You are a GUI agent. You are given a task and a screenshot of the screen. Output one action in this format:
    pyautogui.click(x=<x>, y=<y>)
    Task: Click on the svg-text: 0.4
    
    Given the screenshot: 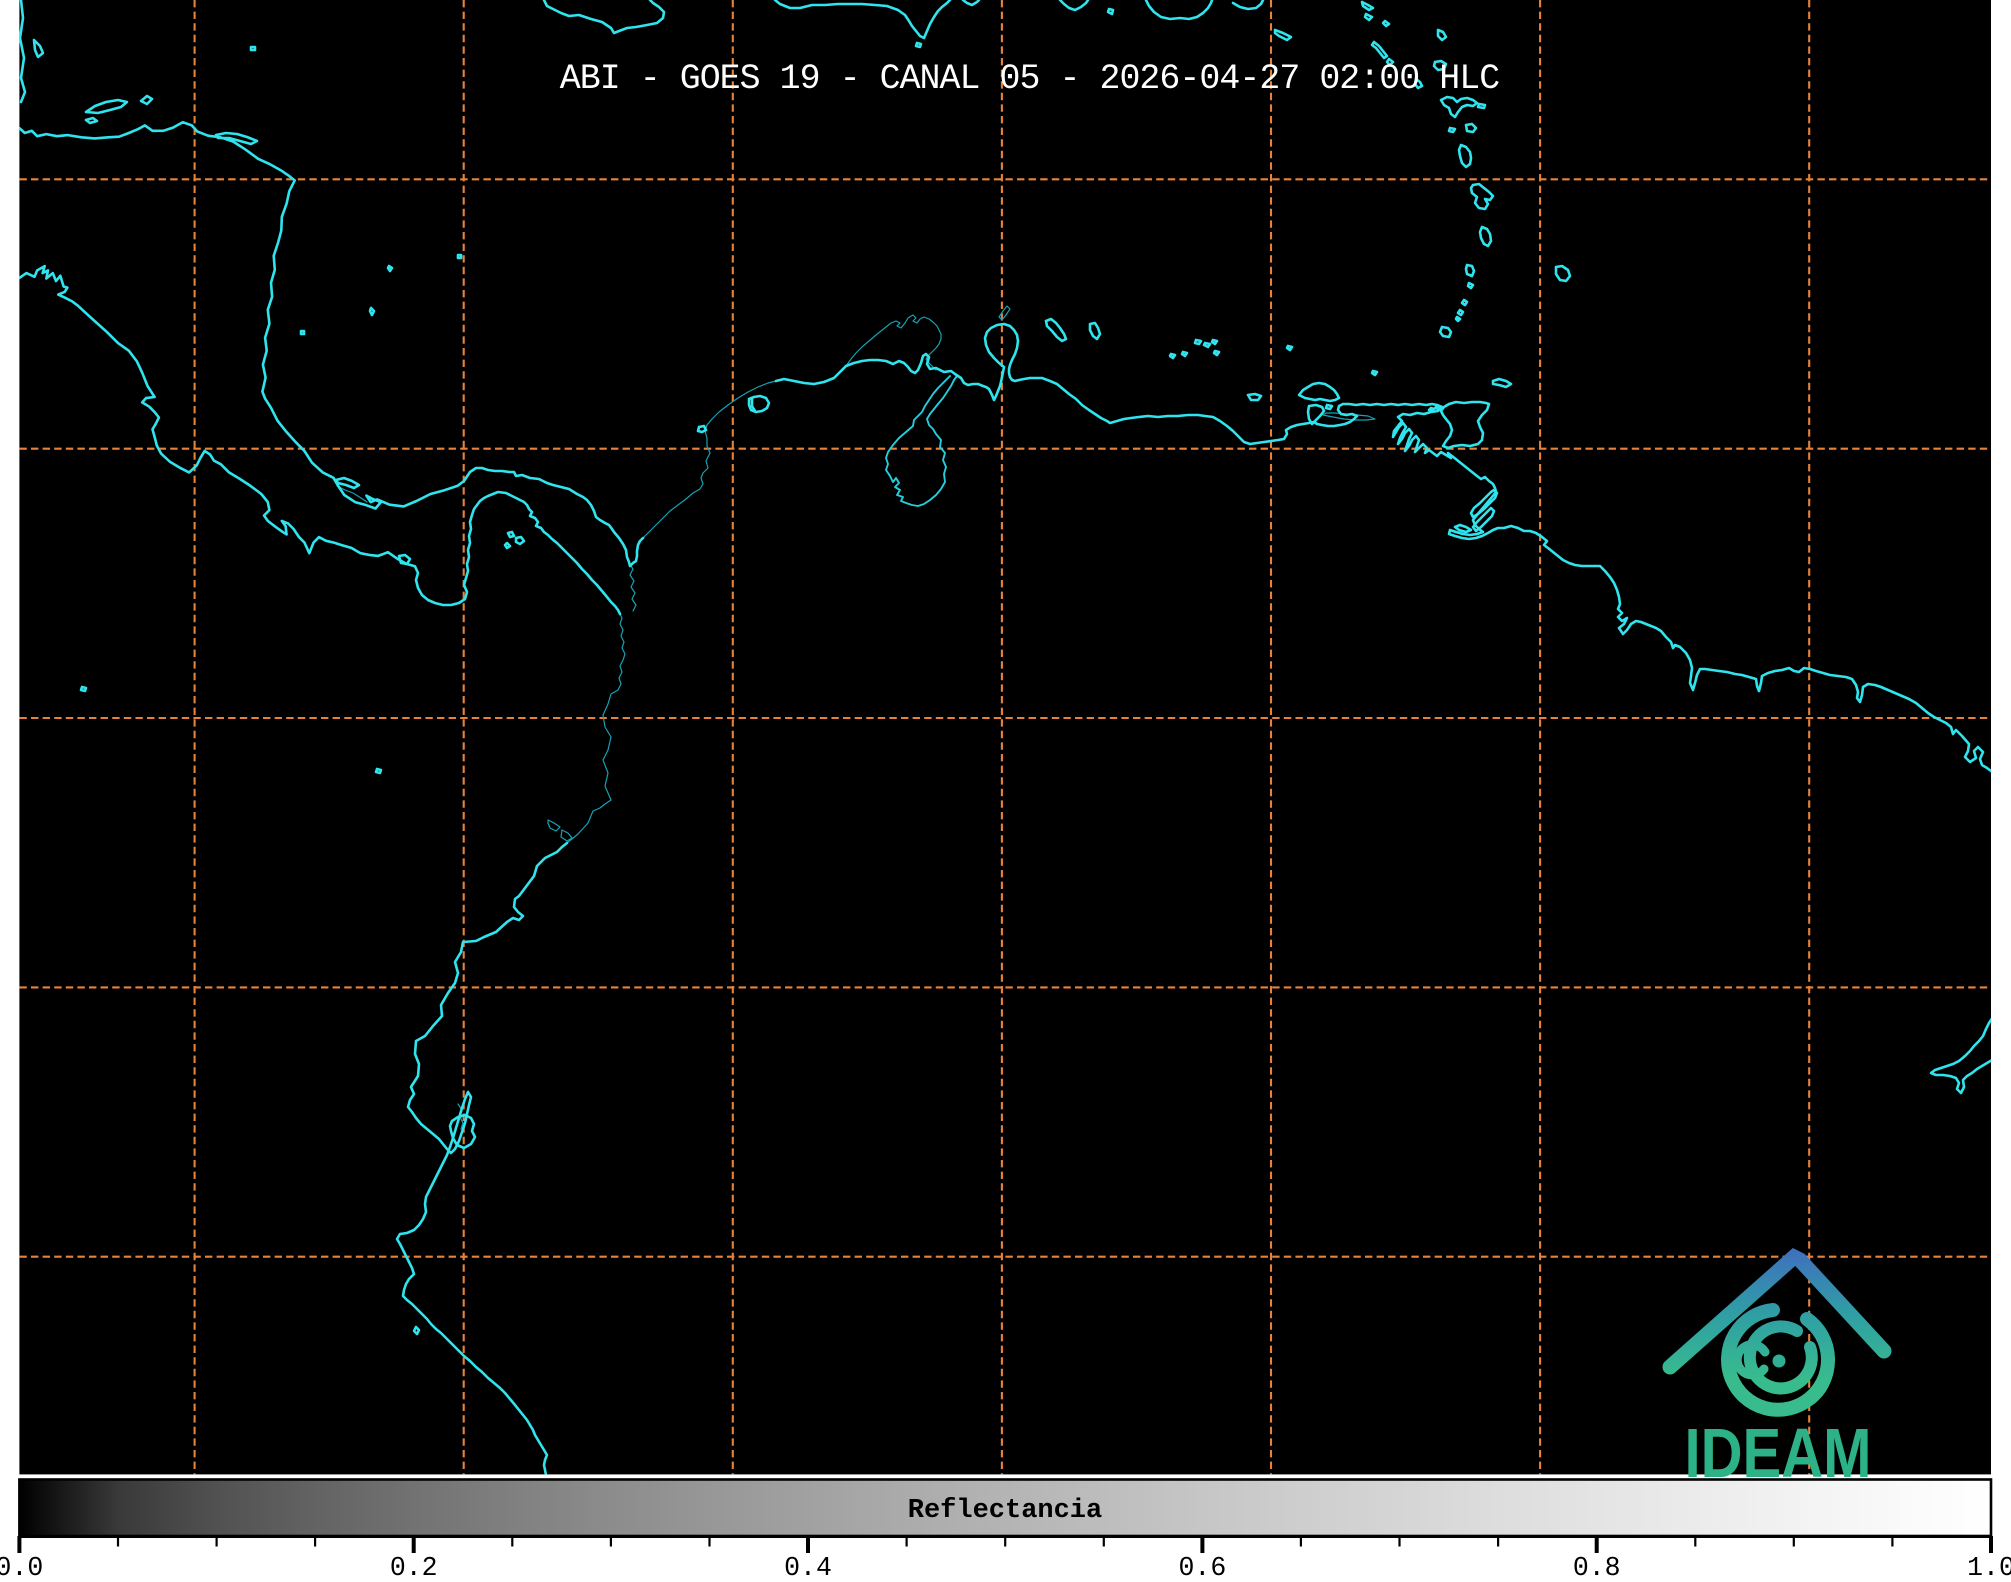 What is the action you would take?
    pyautogui.click(x=808, y=1565)
    